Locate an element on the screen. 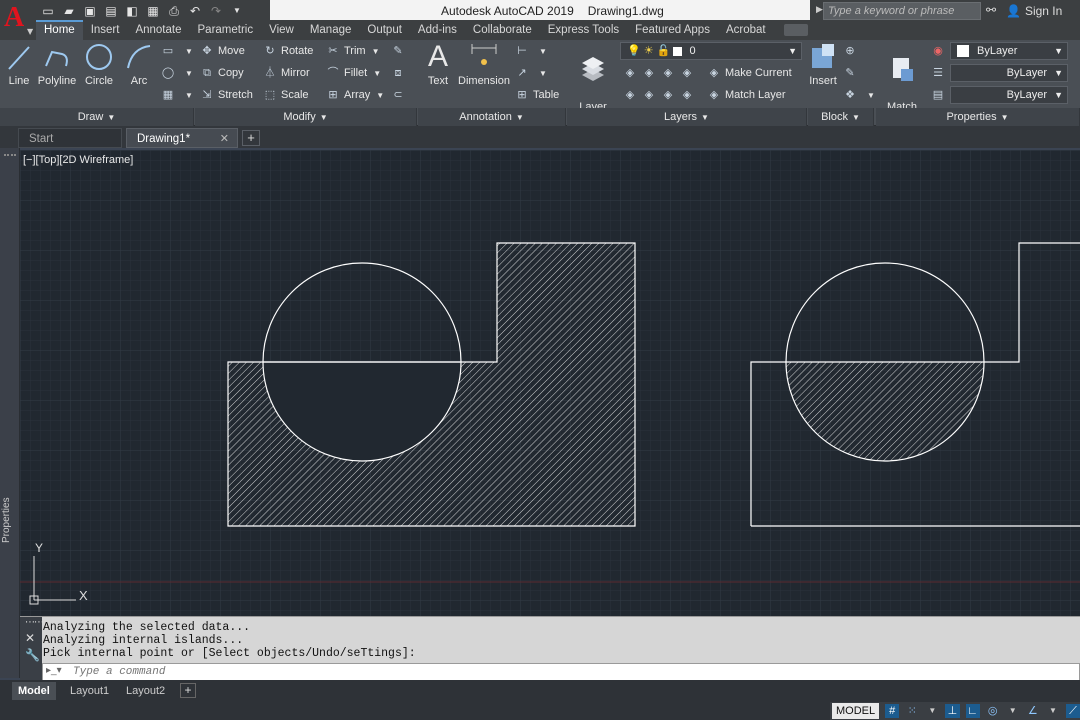 The width and height of the screenshot is (1080, 720). tab-view: View is located at coordinates (281, 30).